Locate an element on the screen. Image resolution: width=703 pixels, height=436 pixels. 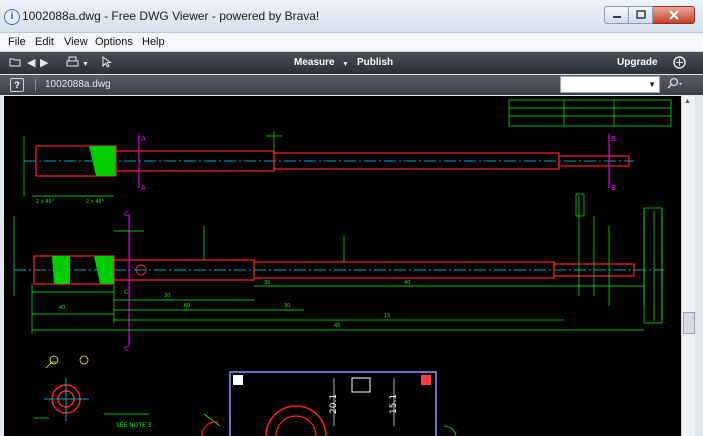
title-block is located at coordinates (590, 113).